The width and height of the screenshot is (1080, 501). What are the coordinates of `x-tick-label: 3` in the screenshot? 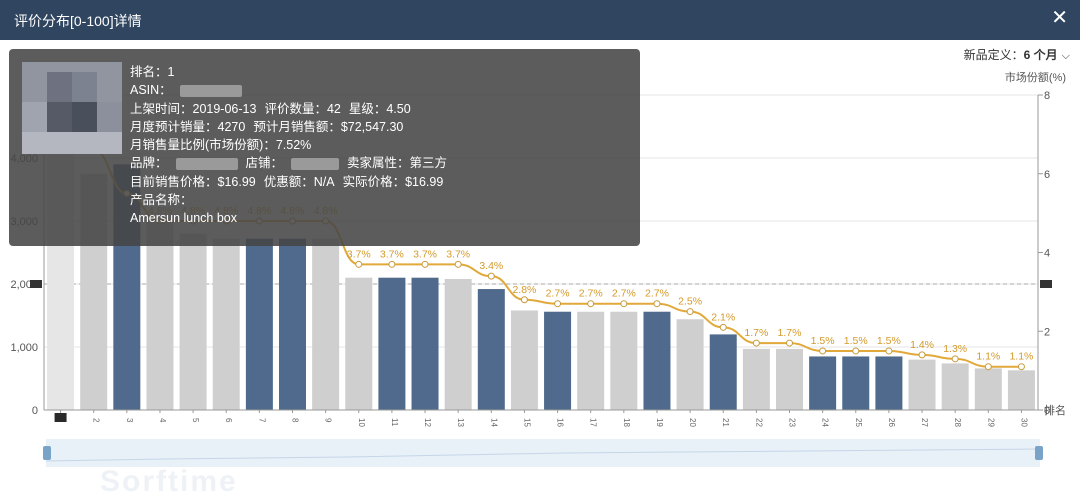 It's located at (129, 420).